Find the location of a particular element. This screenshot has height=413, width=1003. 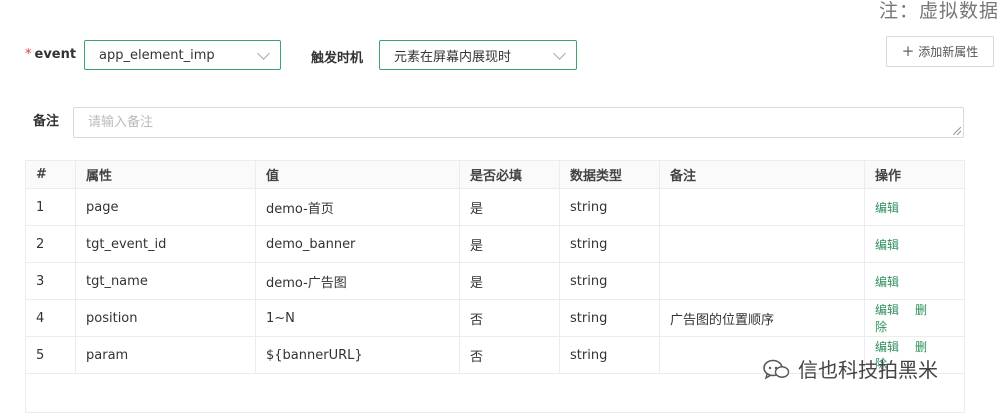

cell-actions: 编辑 删除 is located at coordinates (914, 318).